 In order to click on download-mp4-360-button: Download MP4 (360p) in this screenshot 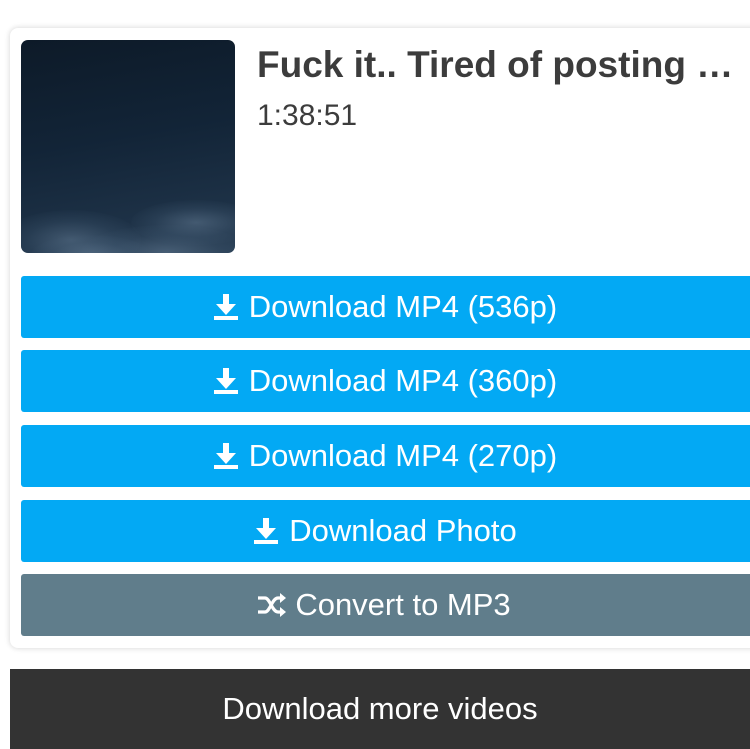, I will do `click(385, 381)`.